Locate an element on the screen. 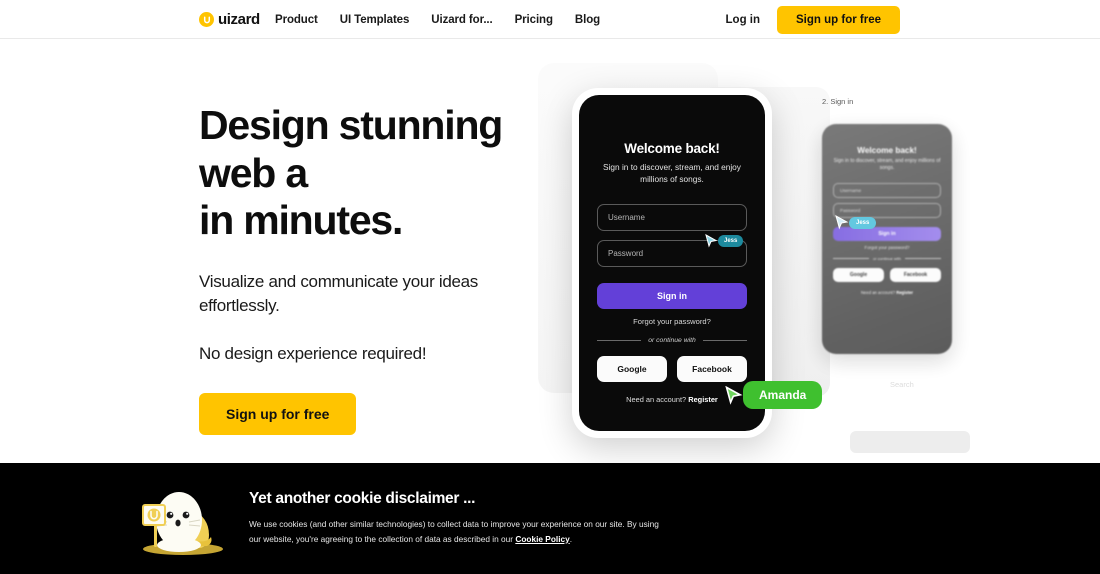  u-logo-icon is located at coordinates (206, 19).